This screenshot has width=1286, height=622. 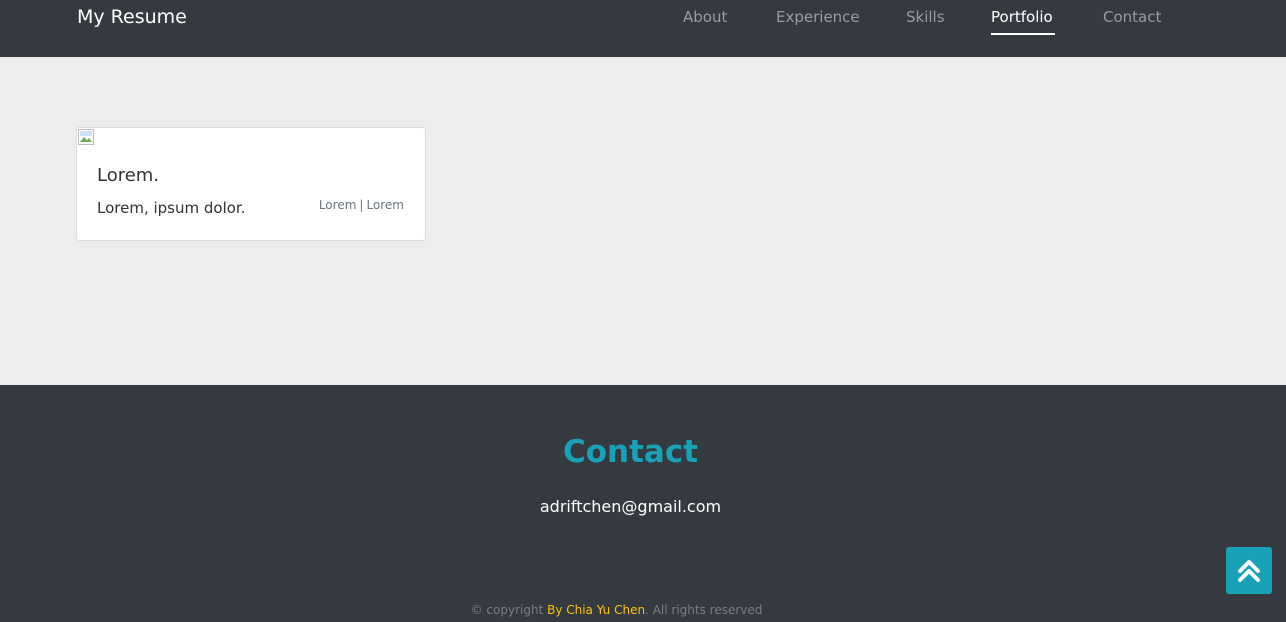 I want to click on nav-item-experience: Experience, so click(x=818, y=17).